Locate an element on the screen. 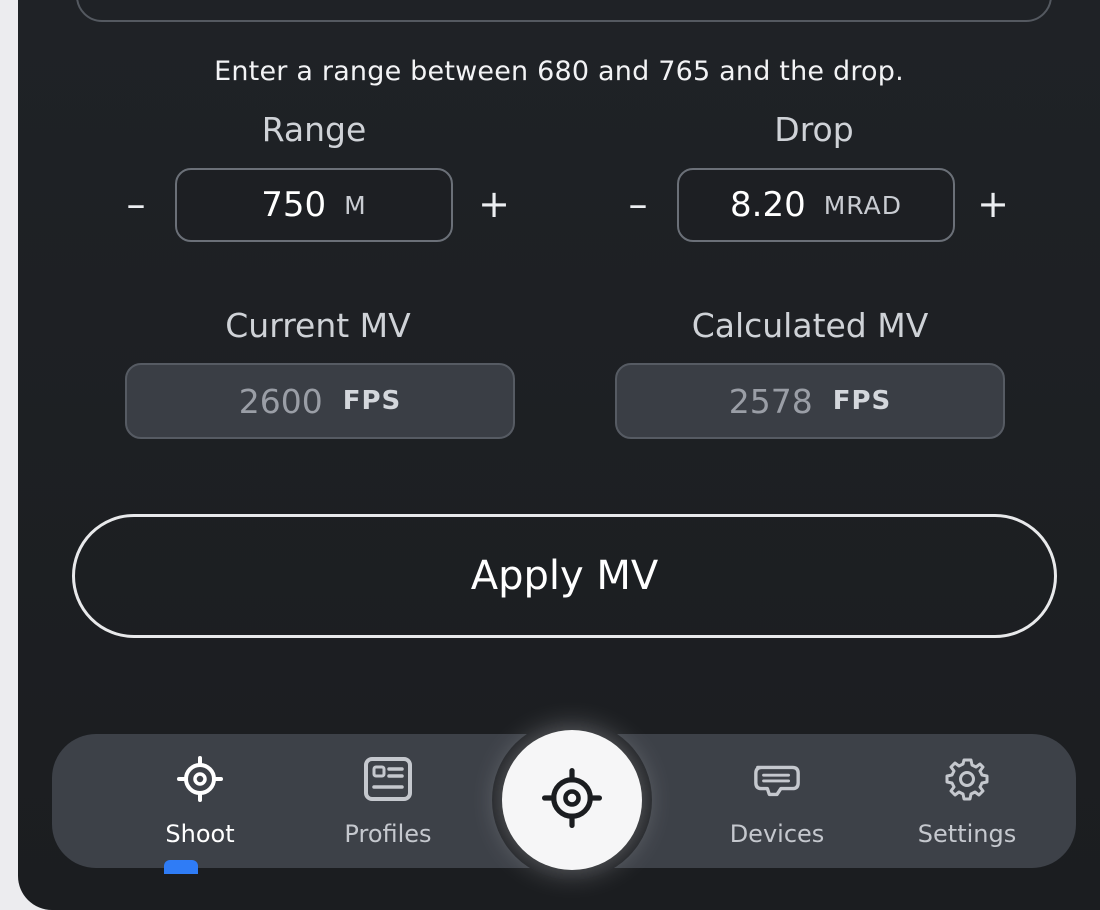 This screenshot has width=1100, height=910. tab-devices-label: Devices is located at coordinates (777, 834).